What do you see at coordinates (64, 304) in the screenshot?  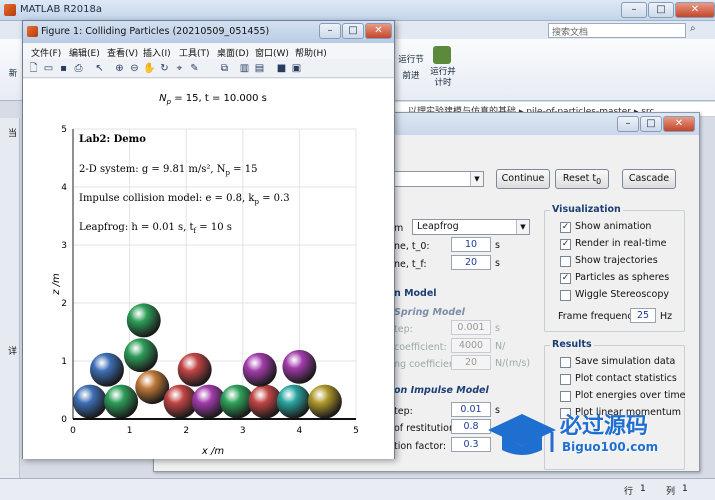 I see `y-tick-label: 2` at bounding box center [64, 304].